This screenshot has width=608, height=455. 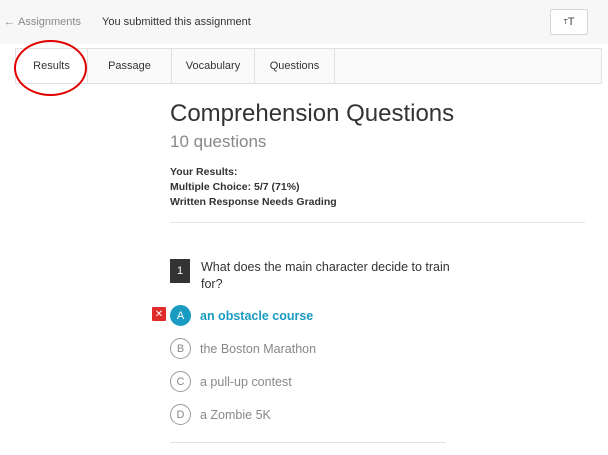 I want to click on option-text: a Zombie 5K, so click(x=235, y=414).